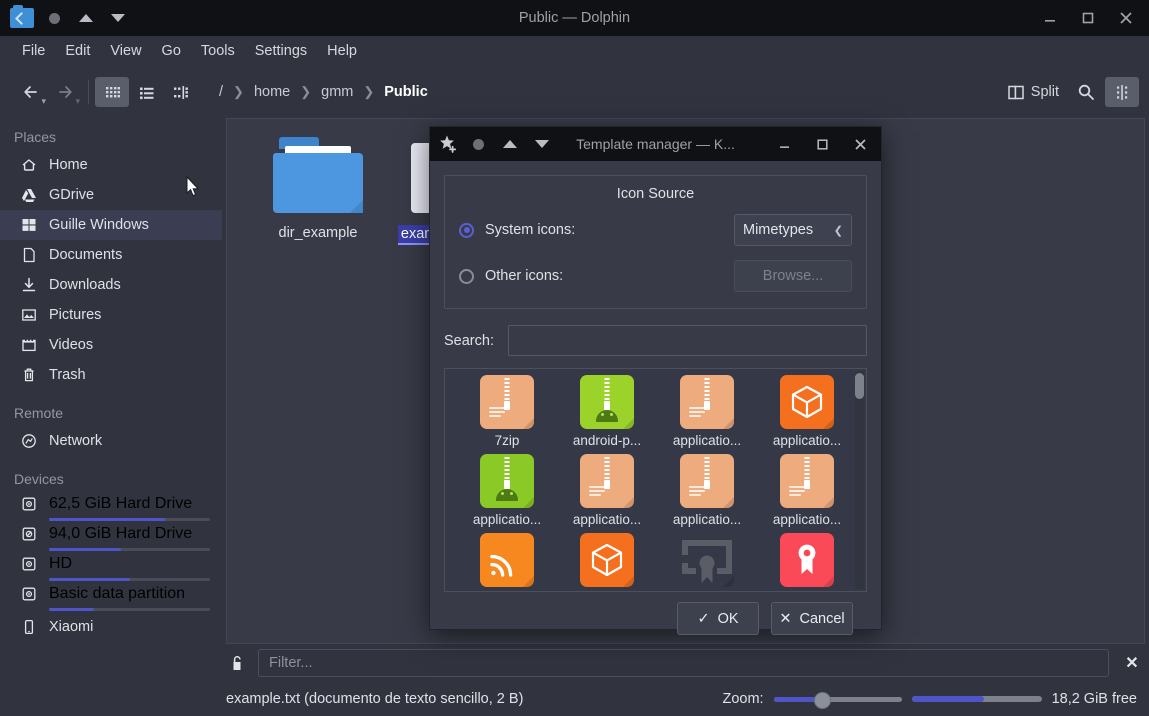 The width and height of the screenshot is (1149, 716). I want to click on zoom-slider, so click(837, 699).